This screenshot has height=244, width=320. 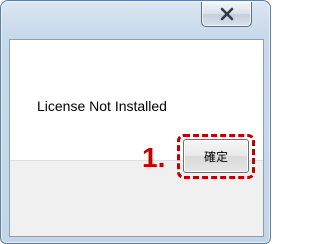 What do you see at coordinates (154, 157) in the screenshot?
I see `step-number-annotation: 1.` at bounding box center [154, 157].